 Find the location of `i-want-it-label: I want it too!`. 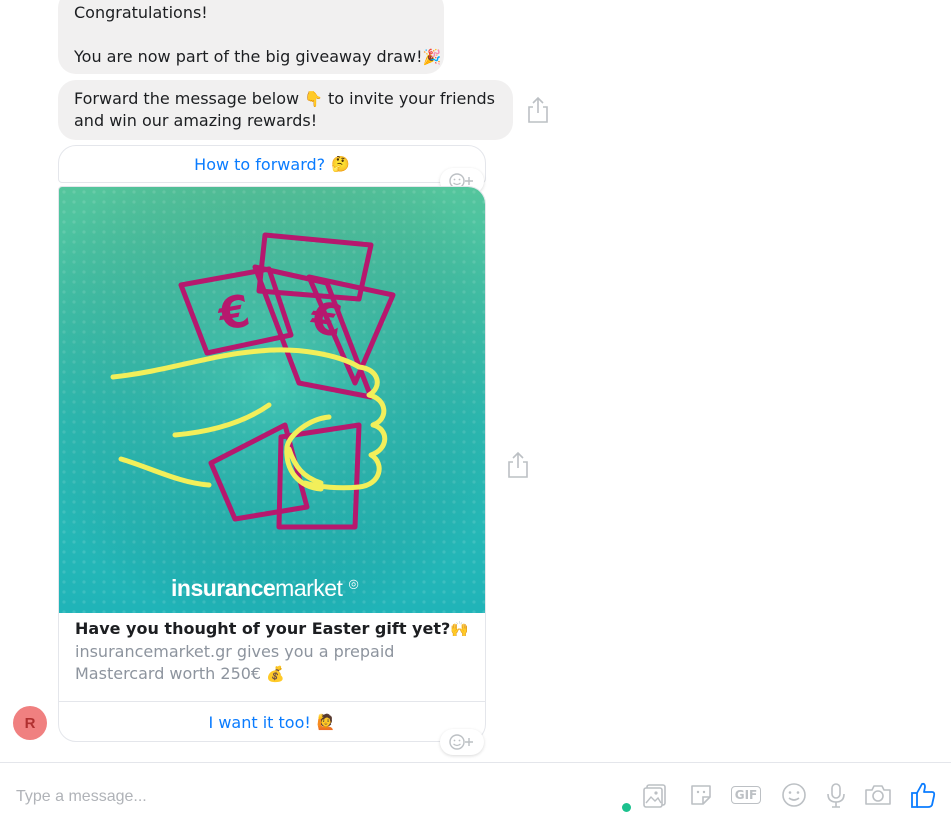

i-want-it-label: I want it too! is located at coordinates (259, 722).